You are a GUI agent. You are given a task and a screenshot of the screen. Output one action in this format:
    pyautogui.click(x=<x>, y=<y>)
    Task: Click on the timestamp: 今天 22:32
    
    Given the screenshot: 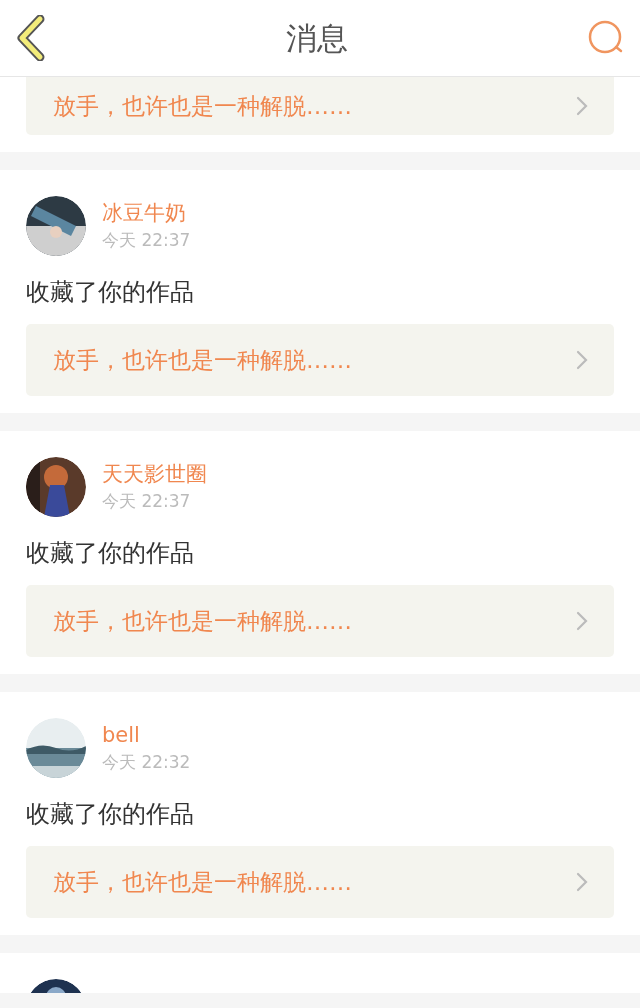 What is the action you would take?
    pyautogui.click(x=146, y=762)
    